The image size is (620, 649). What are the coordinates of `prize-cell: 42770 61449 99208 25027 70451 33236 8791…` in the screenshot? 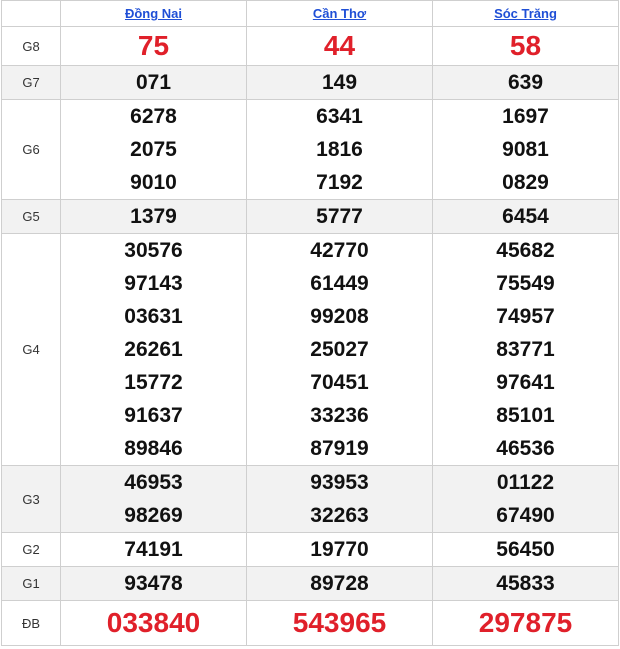 It's located at (339, 349).